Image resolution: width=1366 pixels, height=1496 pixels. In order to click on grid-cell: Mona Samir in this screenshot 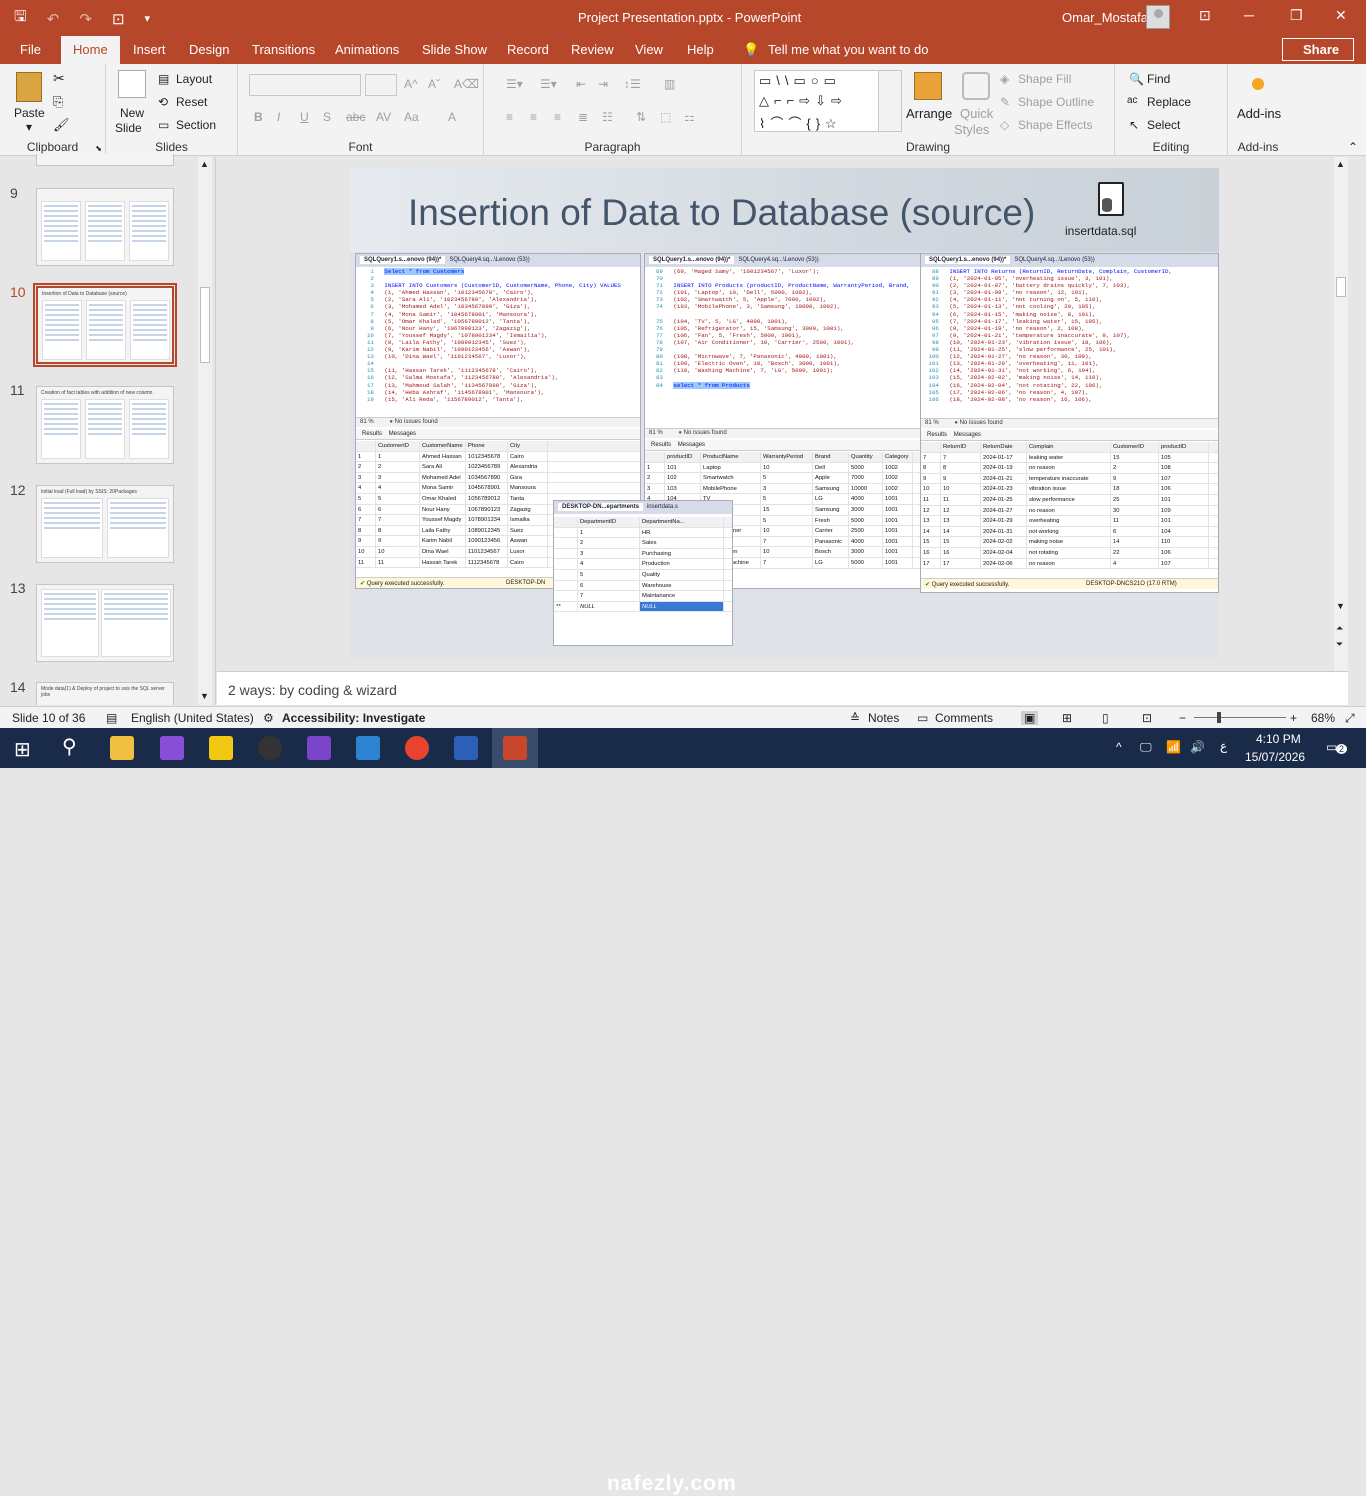, I will do `click(443, 488)`.